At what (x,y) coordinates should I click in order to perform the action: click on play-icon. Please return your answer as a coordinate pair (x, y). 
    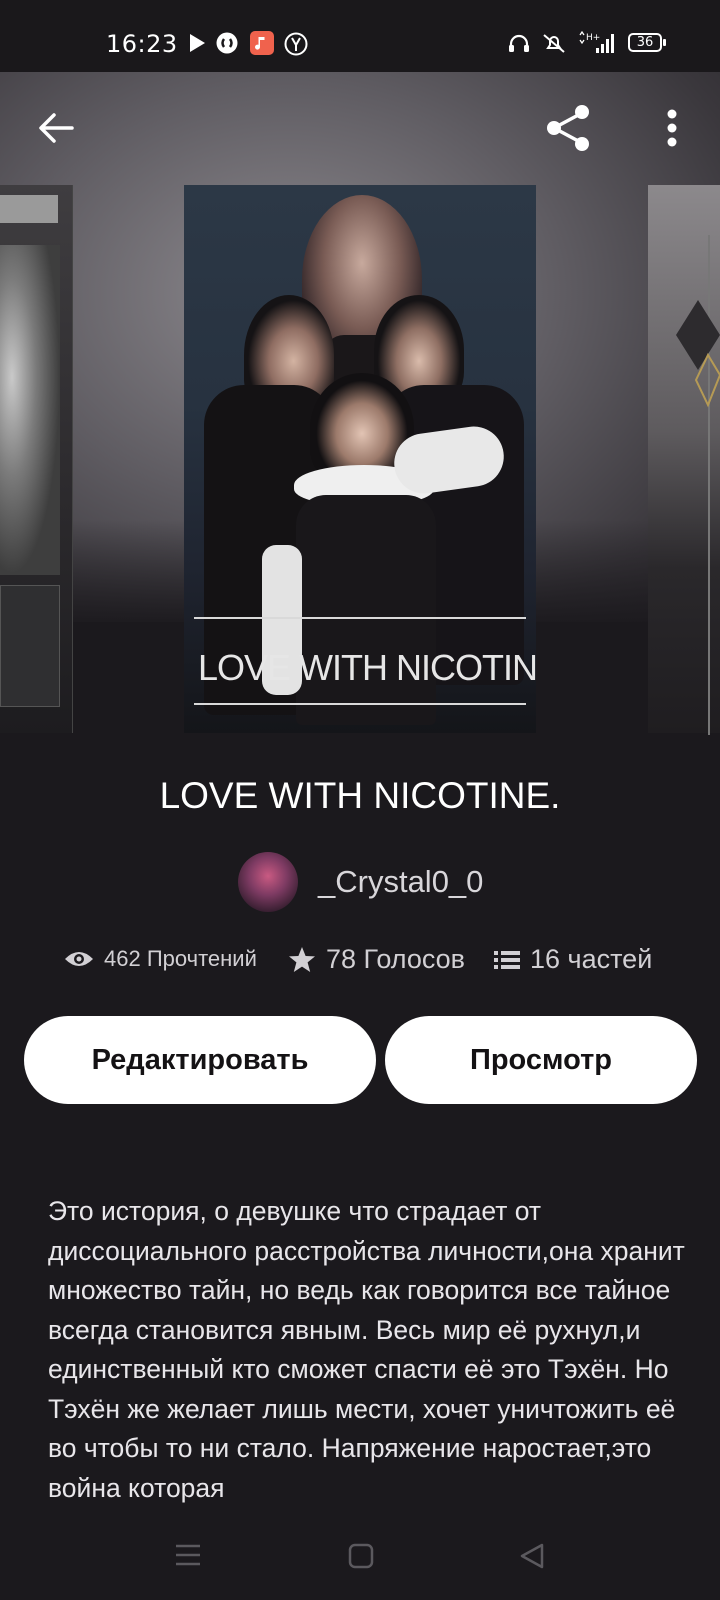
    Looking at the image, I should click on (197, 43).